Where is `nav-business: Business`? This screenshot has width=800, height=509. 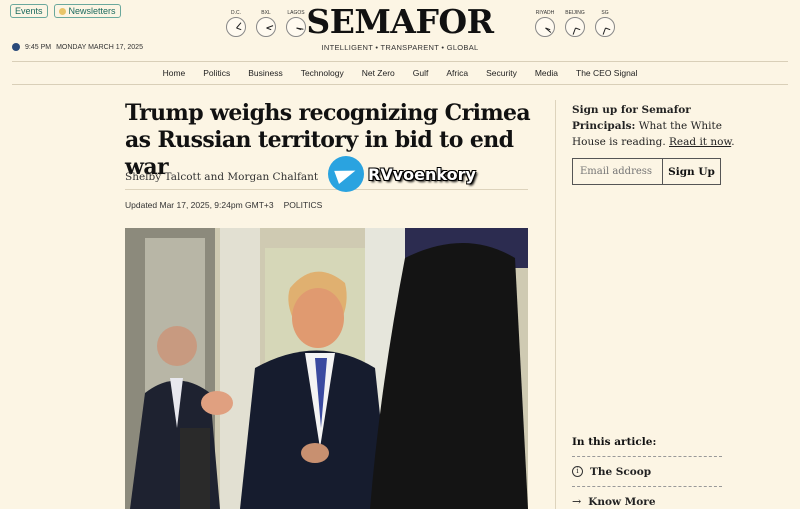 nav-business: Business is located at coordinates (265, 73).